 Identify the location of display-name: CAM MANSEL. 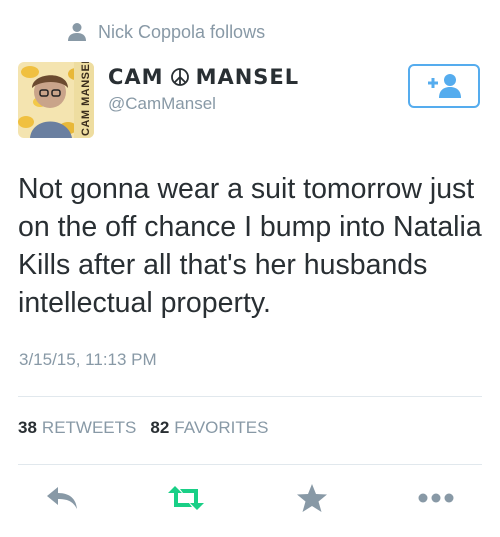
(203, 77).